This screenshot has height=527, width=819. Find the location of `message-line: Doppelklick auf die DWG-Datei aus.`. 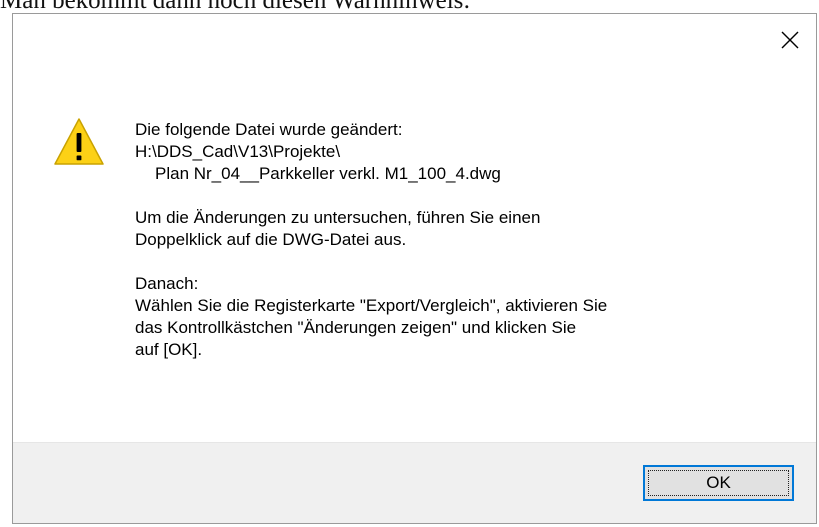

message-line: Doppelklick auf die DWG-Datei aus. is located at coordinates (271, 239).